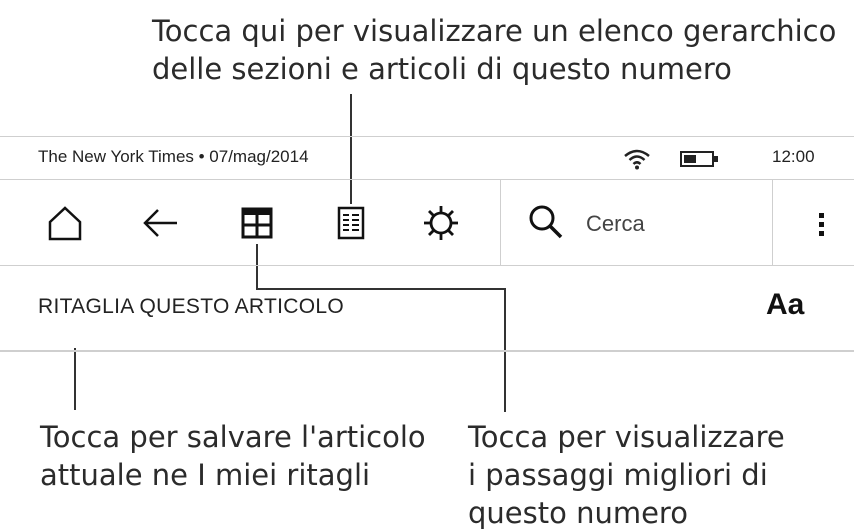 The image size is (854, 532). Describe the element at coordinates (793, 156) in the screenshot. I see `clock: 12:00` at that location.